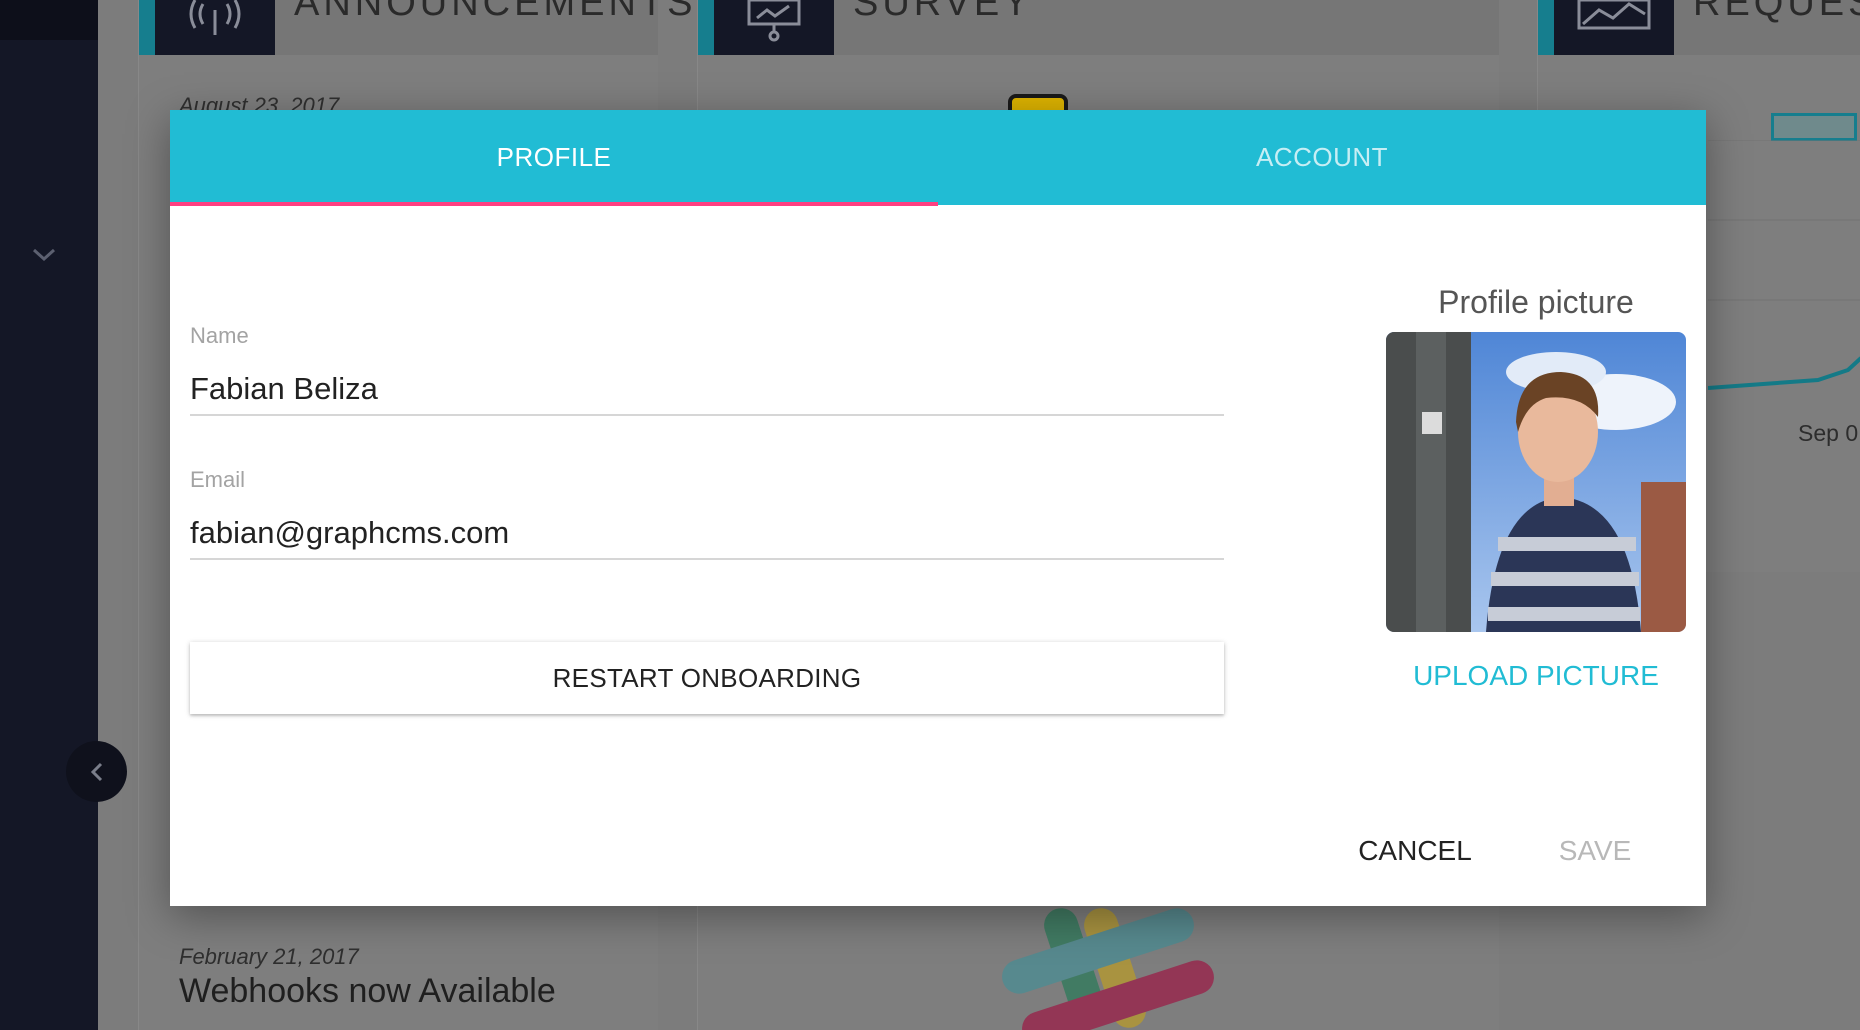 Image resolution: width=1860 pixels, height=1030 pixels. What do you see at coordinates (63, 515) in the screenshot?
I see `sidebar` at bounding box center [63, 515].